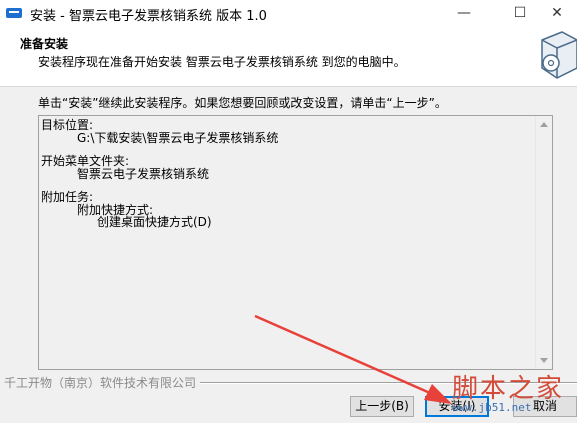  What do you see at coordinates (520, 13) in the screenshot?
I see `maximize-button: ☐` at bounding box center [520, 13].